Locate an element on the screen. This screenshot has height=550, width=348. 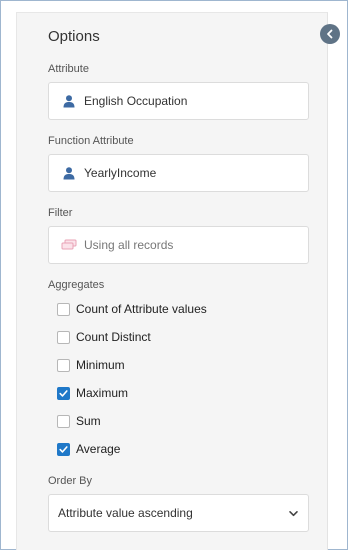
right-gutter is located at coordinates (337, 275).